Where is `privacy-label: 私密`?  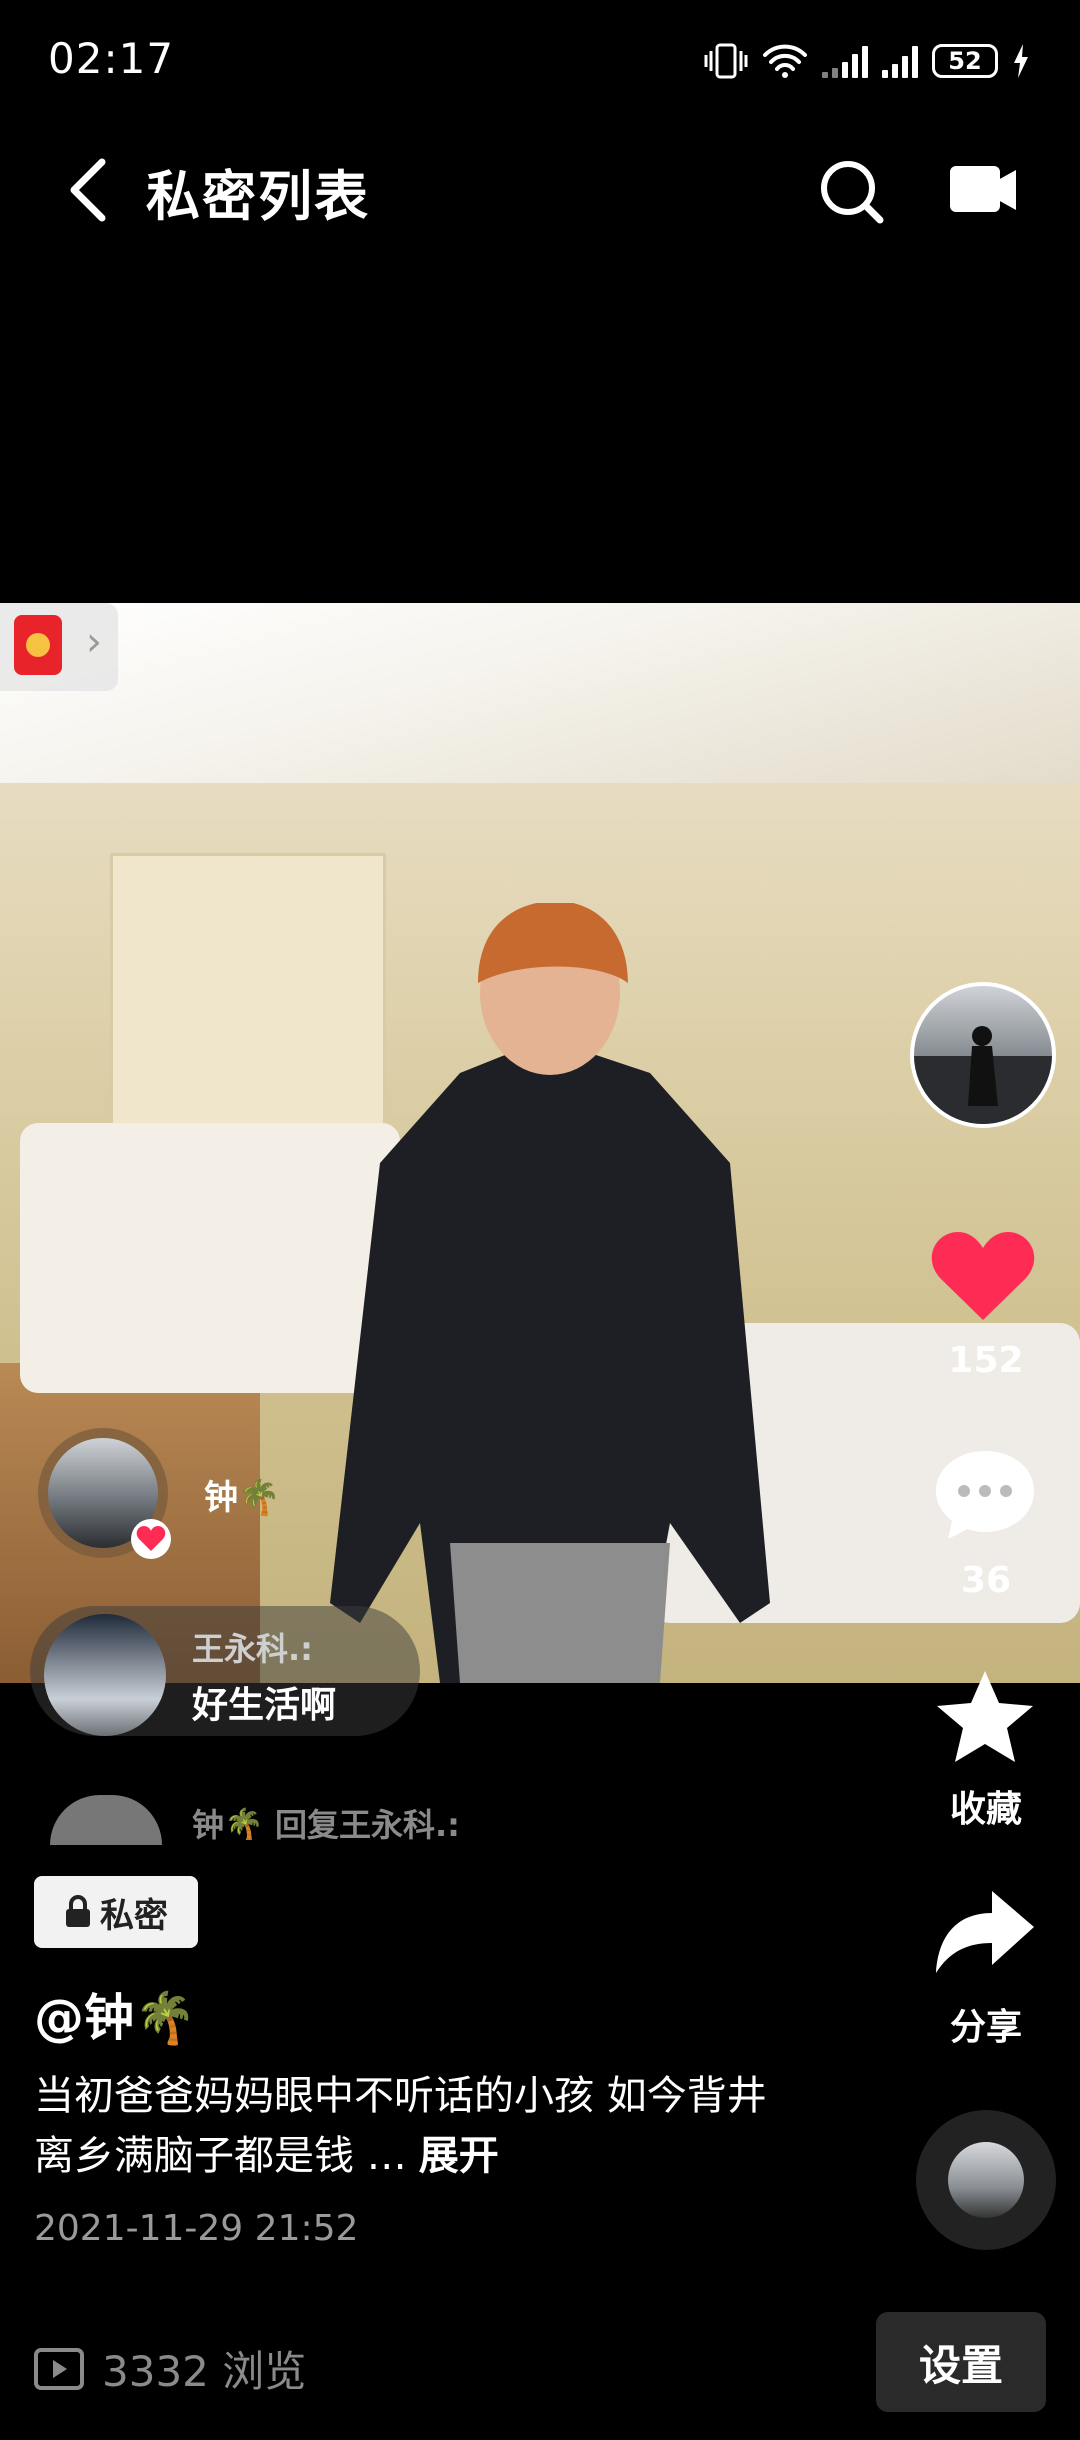
privacy-label: 私密 is located at coordinates (134, 1915).